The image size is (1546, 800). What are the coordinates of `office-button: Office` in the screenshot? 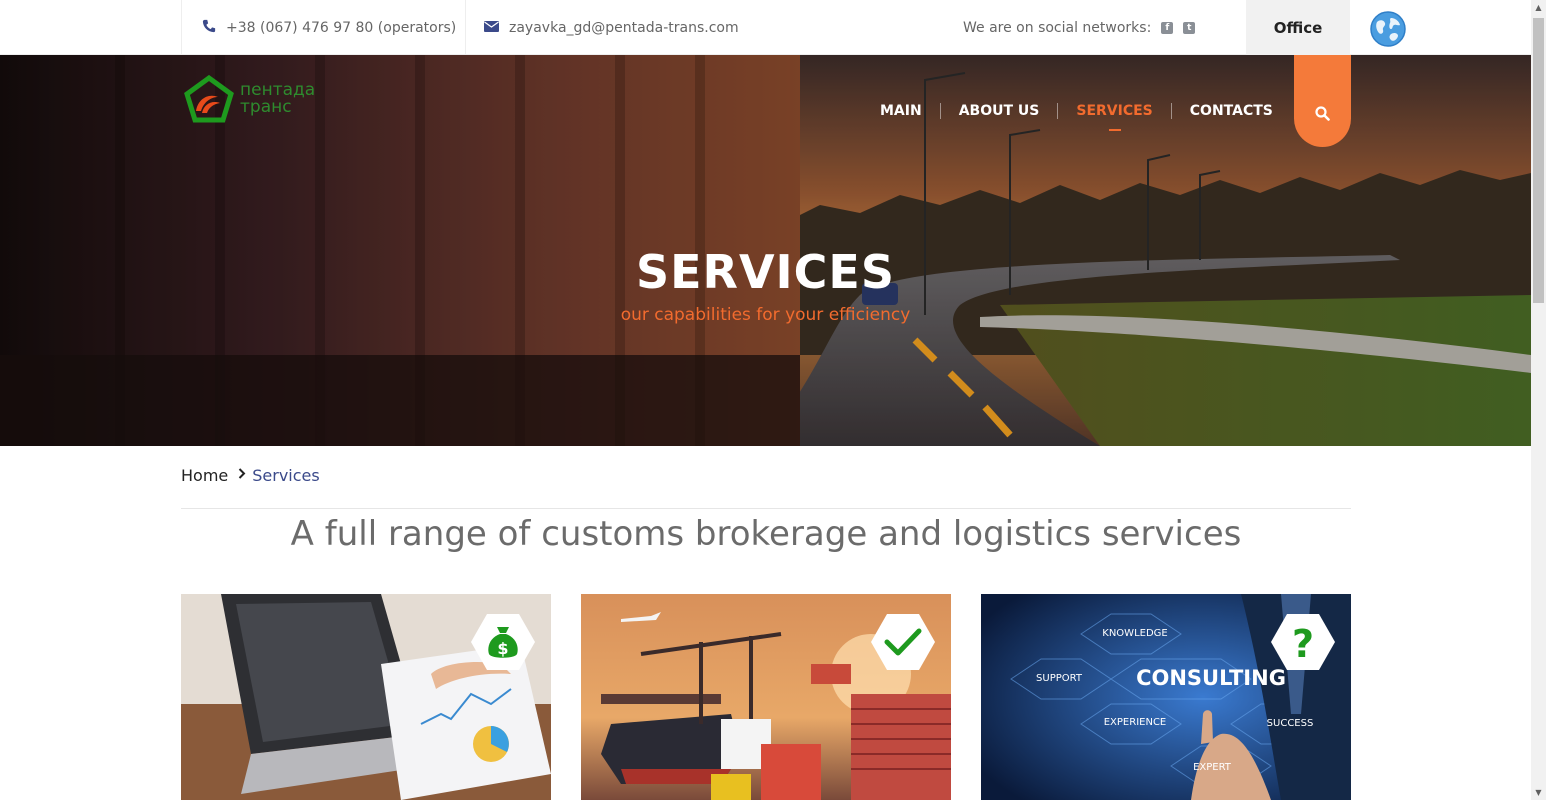 It's located at (1298, 27).